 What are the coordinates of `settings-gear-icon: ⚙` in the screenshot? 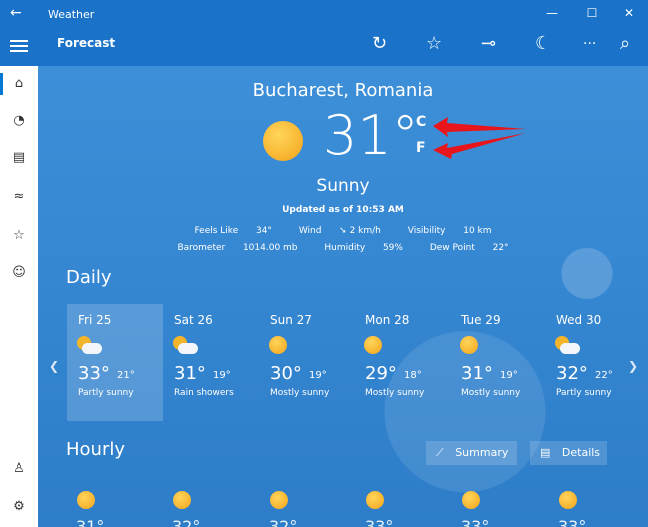 It's located at (19, 506).